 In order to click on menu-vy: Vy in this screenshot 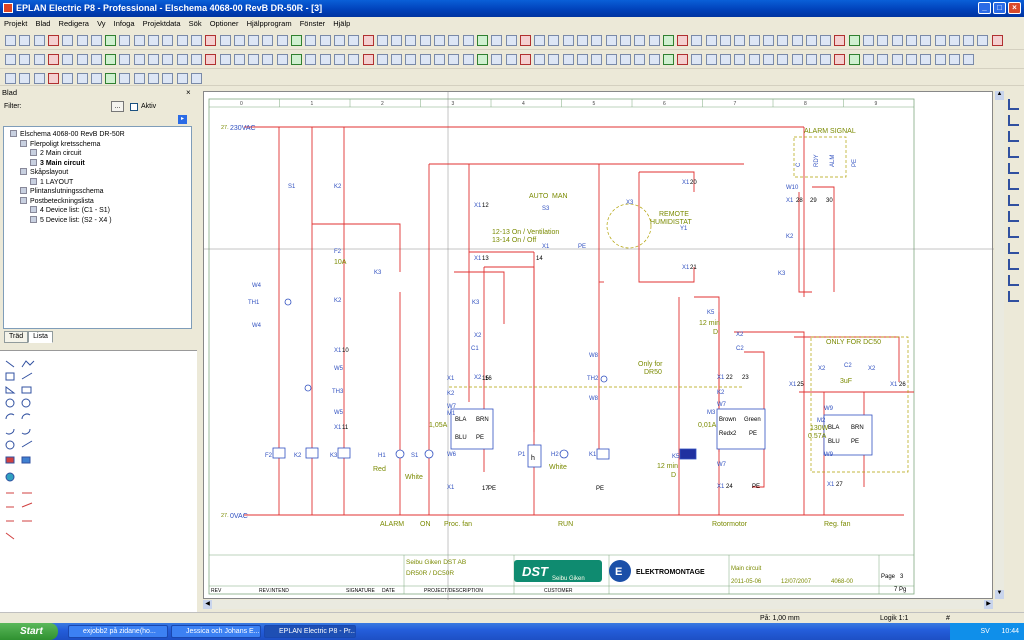, I will do `click(101, 23)`.